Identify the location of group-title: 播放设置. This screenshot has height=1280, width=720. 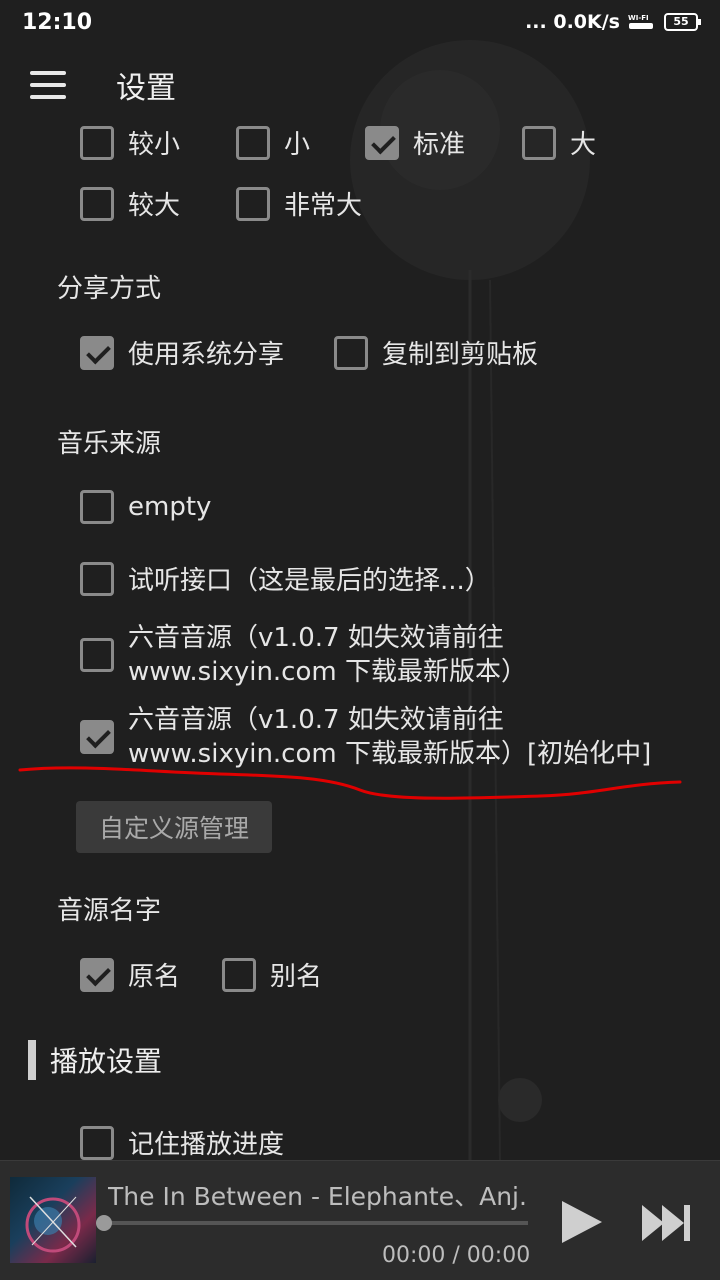
(106, 1061).